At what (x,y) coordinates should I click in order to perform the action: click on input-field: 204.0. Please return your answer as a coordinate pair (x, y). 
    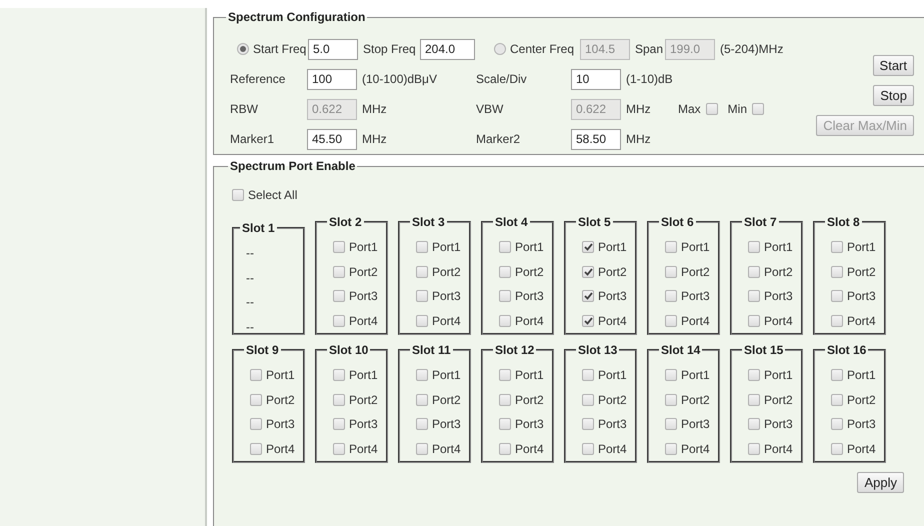
    Looking at the image, I should click on (447, 49).